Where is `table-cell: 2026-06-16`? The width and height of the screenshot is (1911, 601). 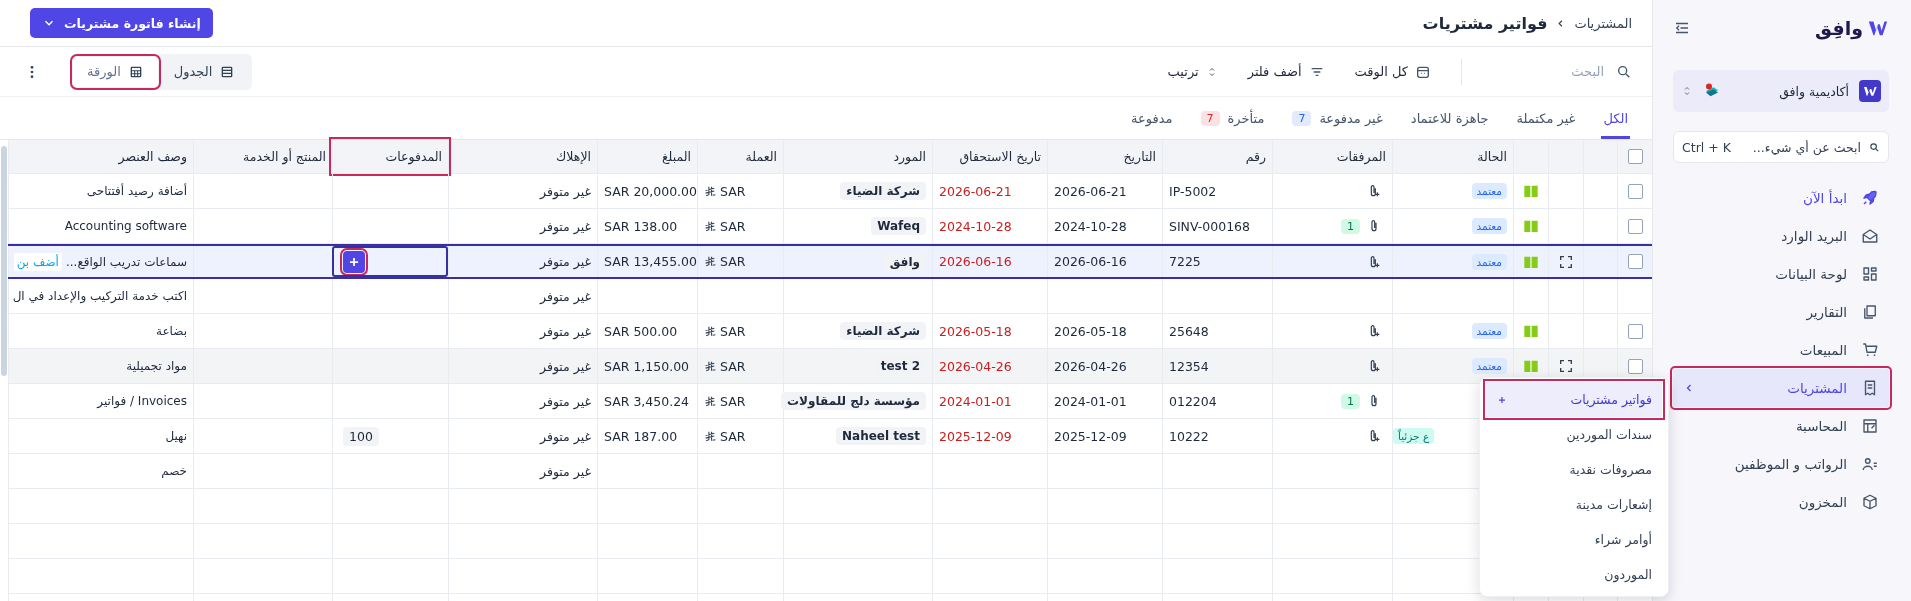 table-cell: 2026-06-16 is located at coordinates (1090, 261).